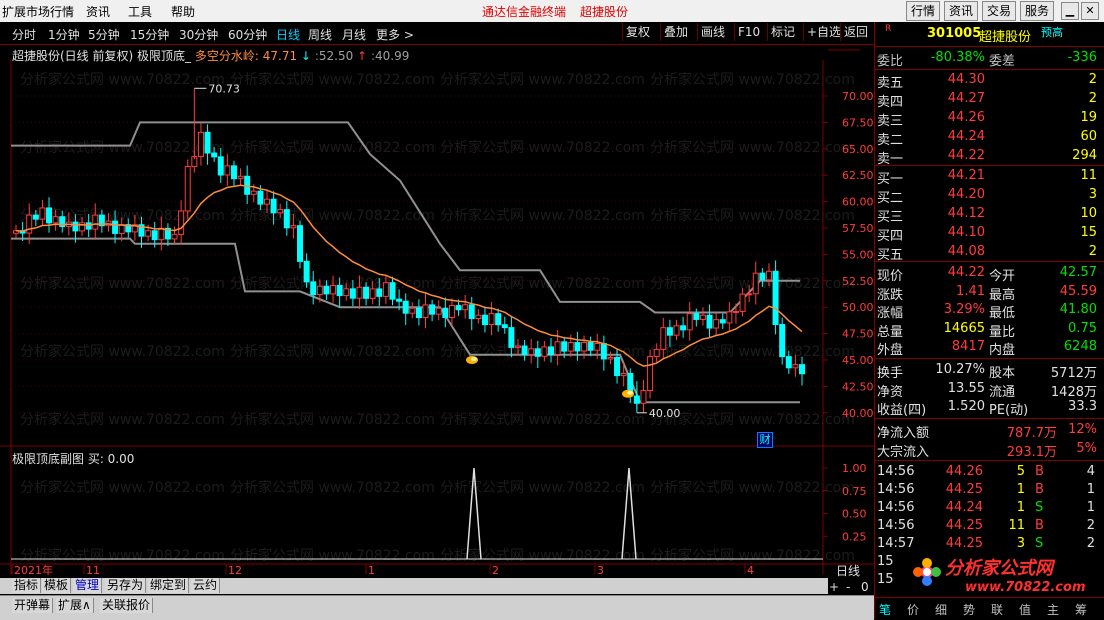  I want to click on overlay-button: 叠加, so click(675, 32).